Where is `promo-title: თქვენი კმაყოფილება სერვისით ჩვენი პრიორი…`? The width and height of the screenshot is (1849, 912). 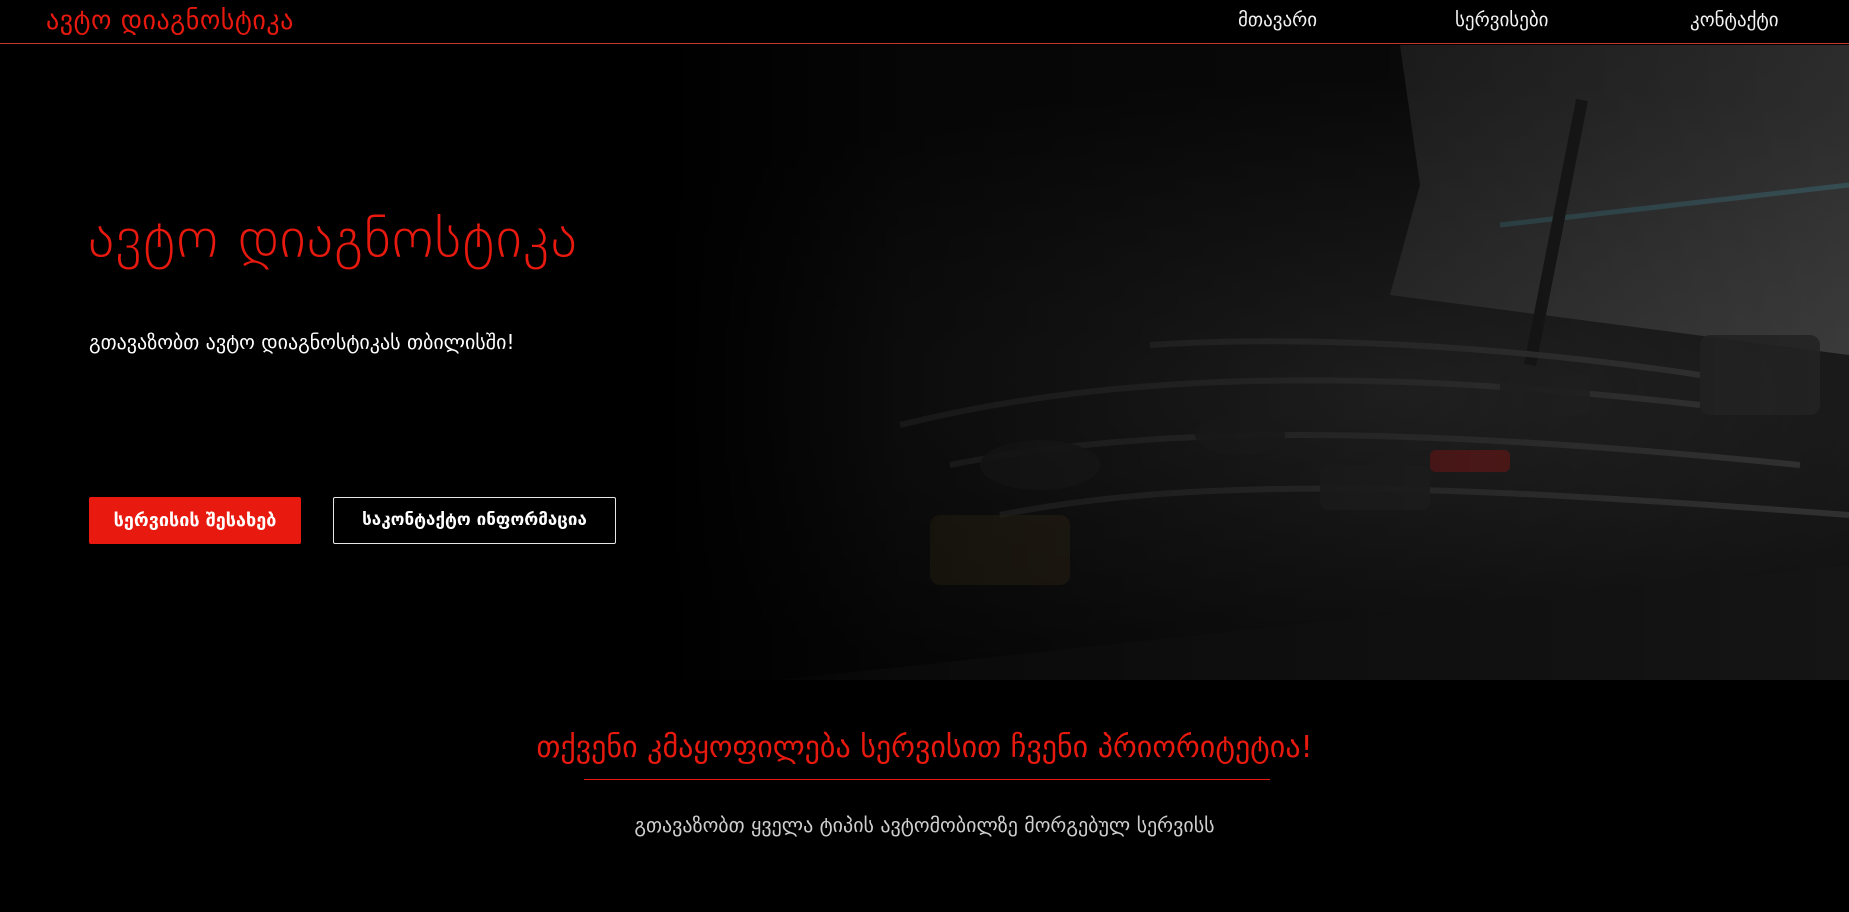
promo-title: თქვენი კმაყოფილება სერვისით ჩვენი პრიორი… is located at coordinates (924, 747).